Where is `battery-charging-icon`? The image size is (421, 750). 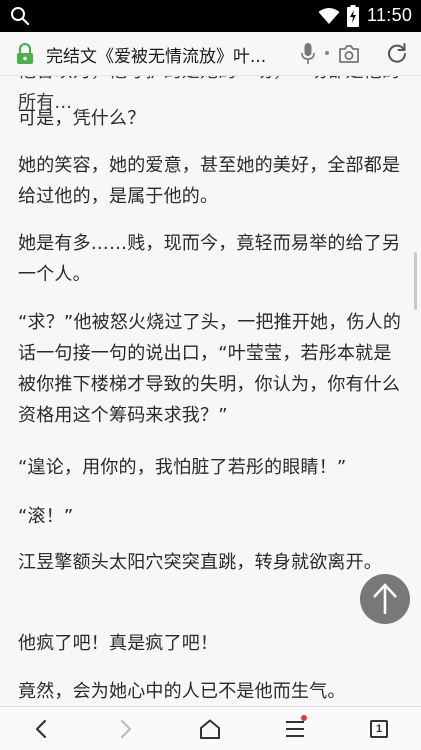 battery-charging-icon is located at coordinates (353, 16).